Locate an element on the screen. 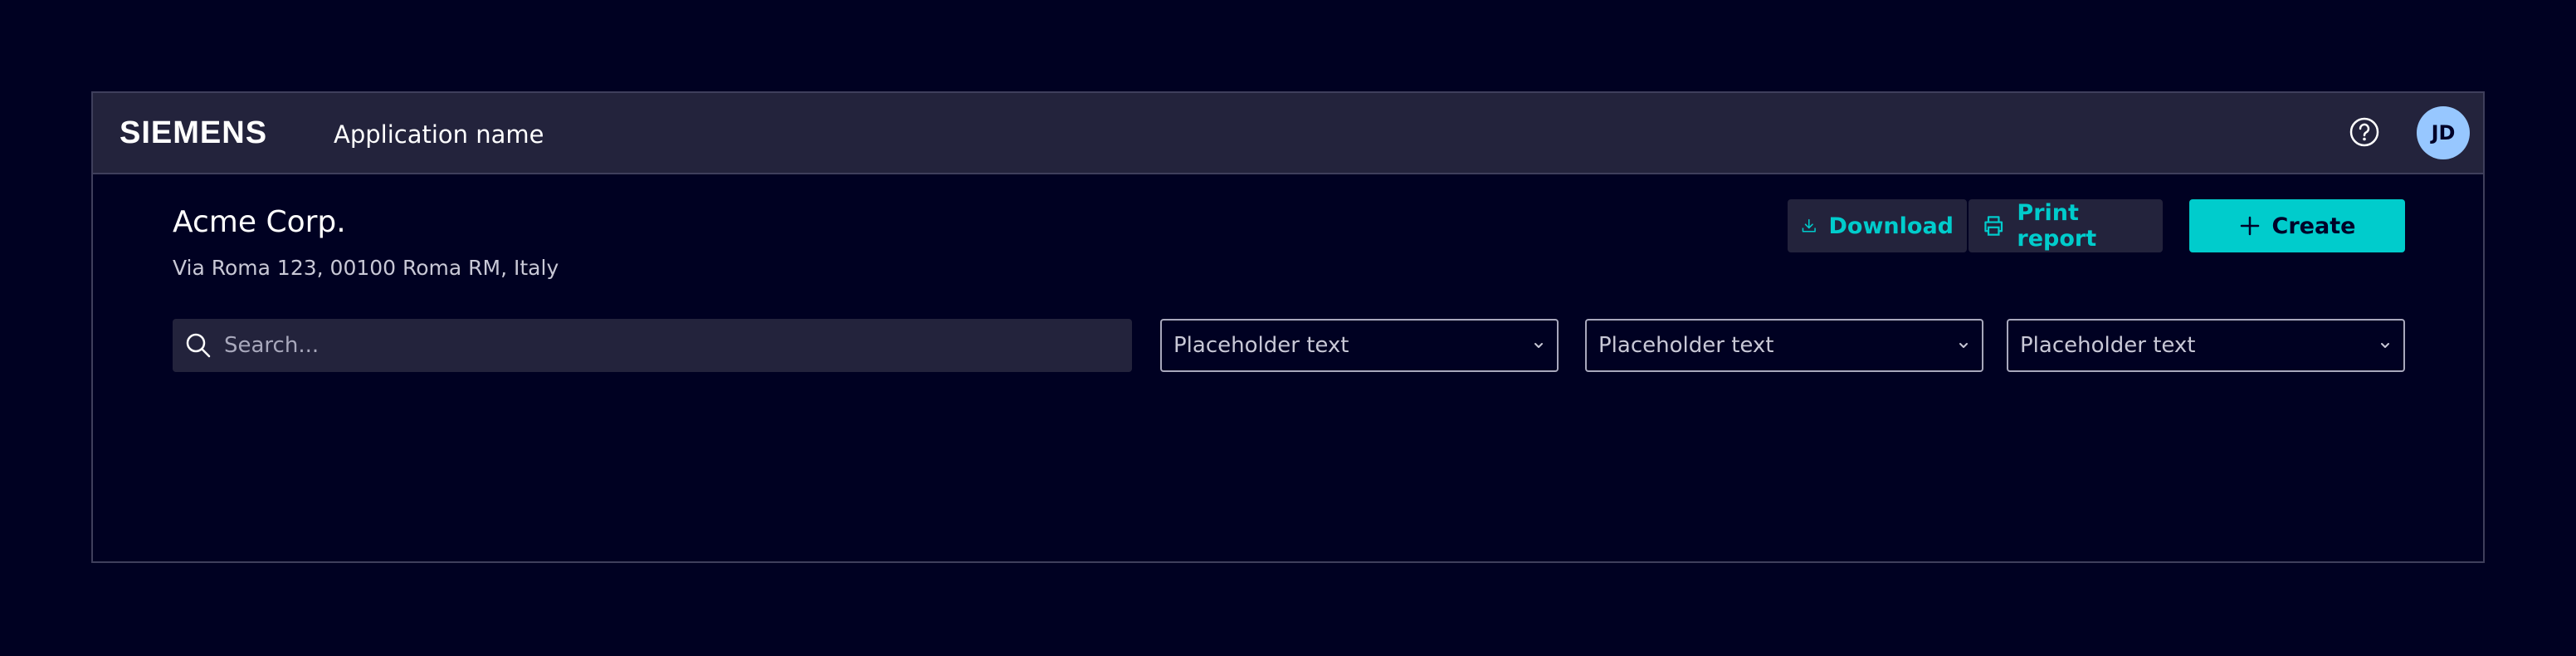 This screenshot has height=656, width=2576. filter-select-2: Placeholder text is located at coordinates (1784, 346).